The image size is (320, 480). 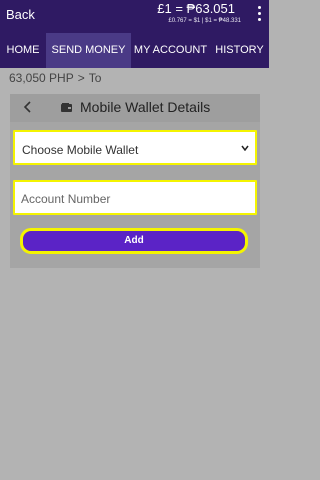 What do you see at coordinates (20, 14) in the screenshot?
I see `back-button: Back` at bounding box center [20, 14].